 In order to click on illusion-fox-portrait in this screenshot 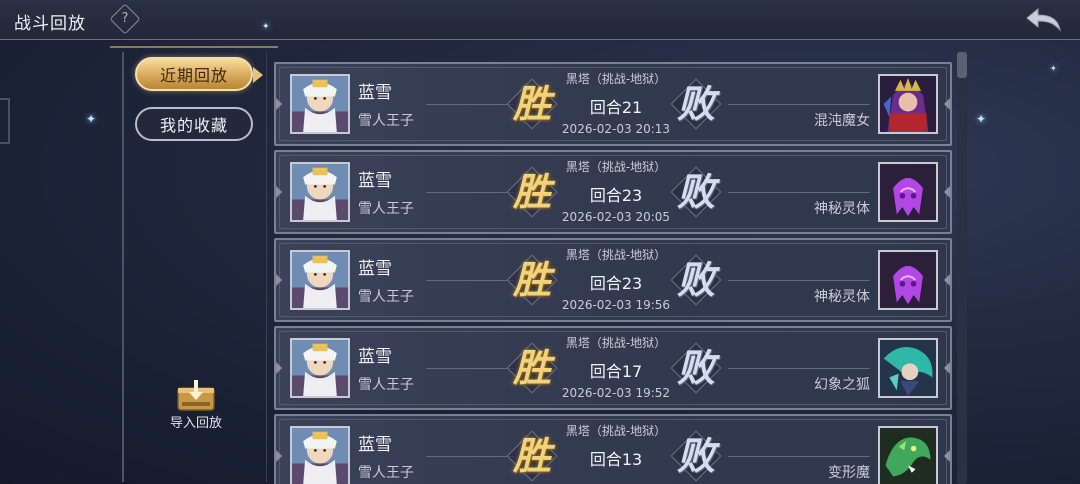, I will do `click(908, 368)`.